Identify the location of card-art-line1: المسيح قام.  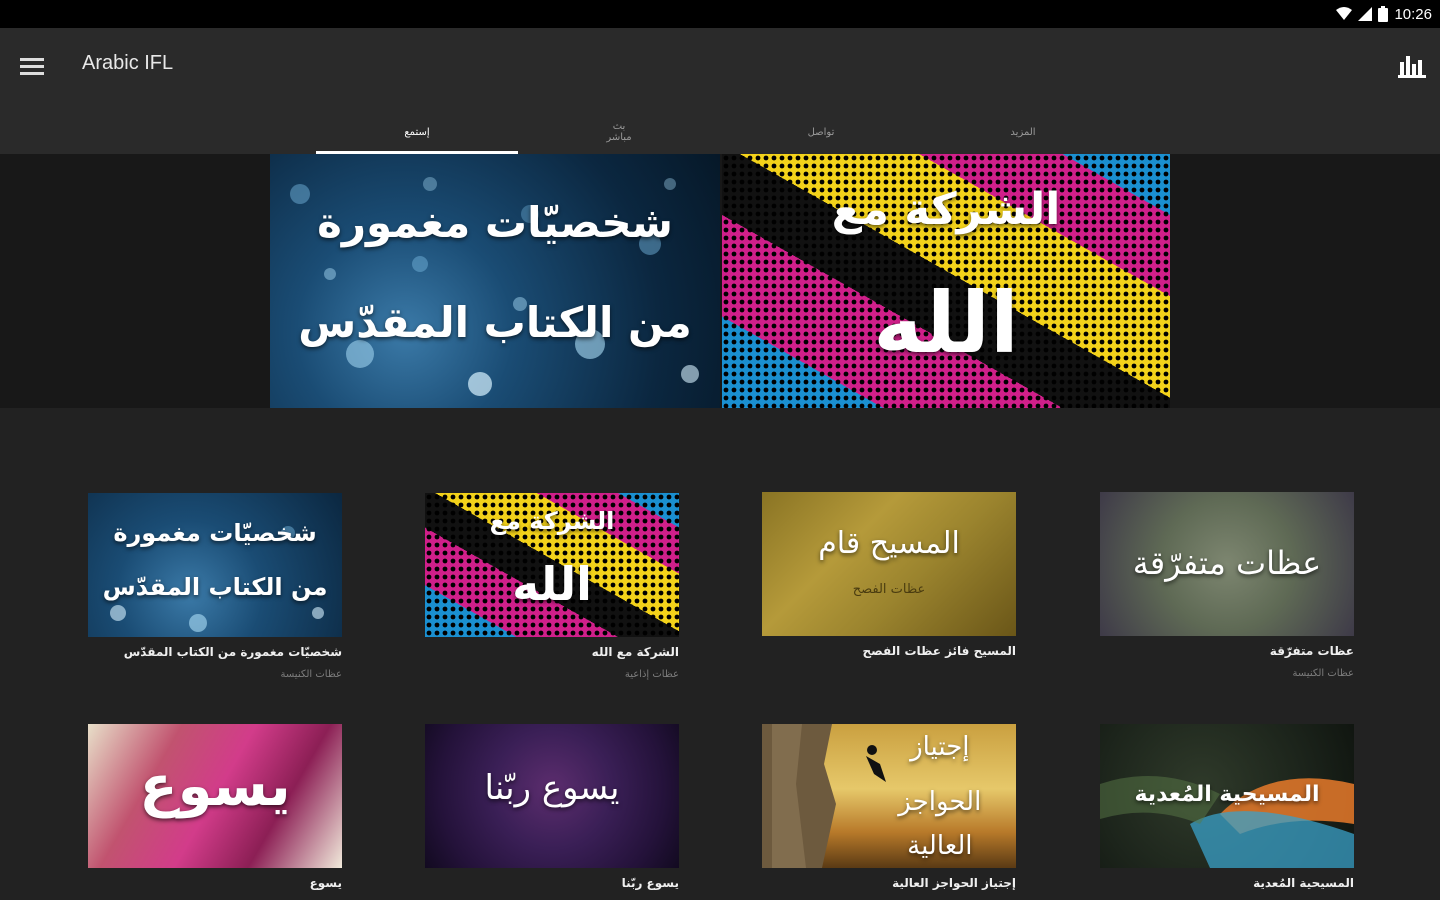
(889, 543).